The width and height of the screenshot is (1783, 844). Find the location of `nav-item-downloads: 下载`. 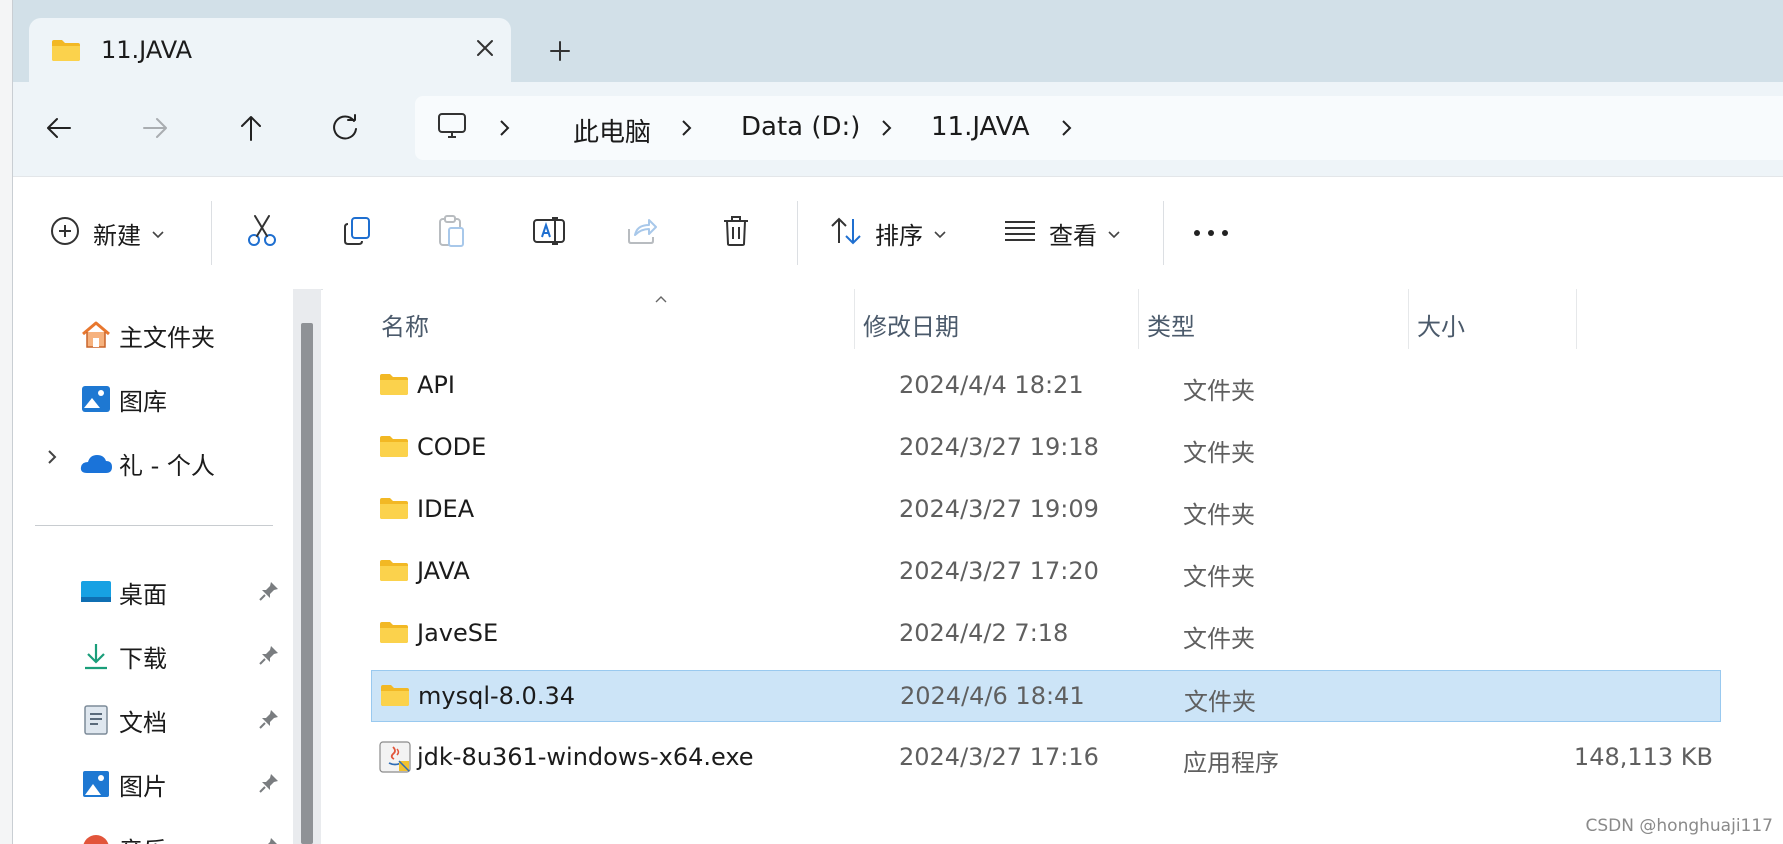

nav-item-downloads: 下载 is located at coordinates (123, 656).